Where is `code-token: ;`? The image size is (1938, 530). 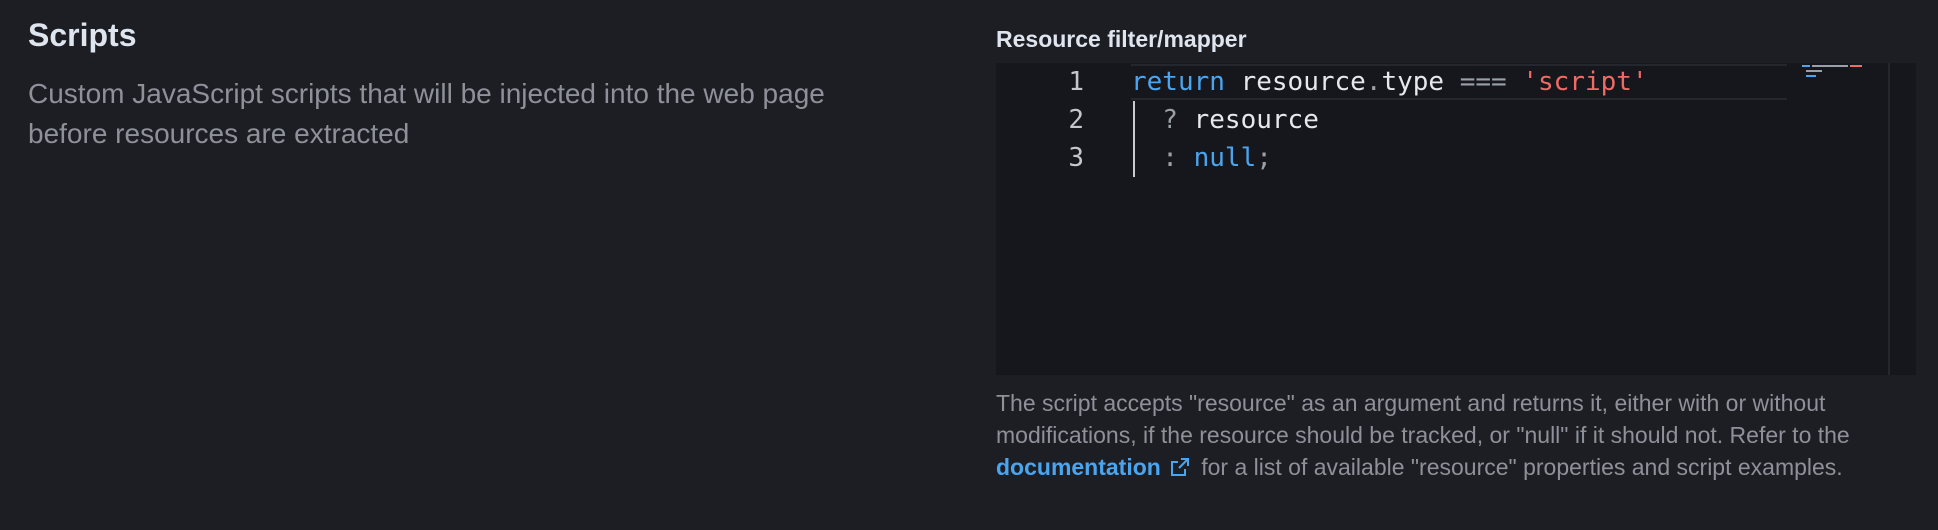 code-token: ; is located at coordinates (1264, 158).